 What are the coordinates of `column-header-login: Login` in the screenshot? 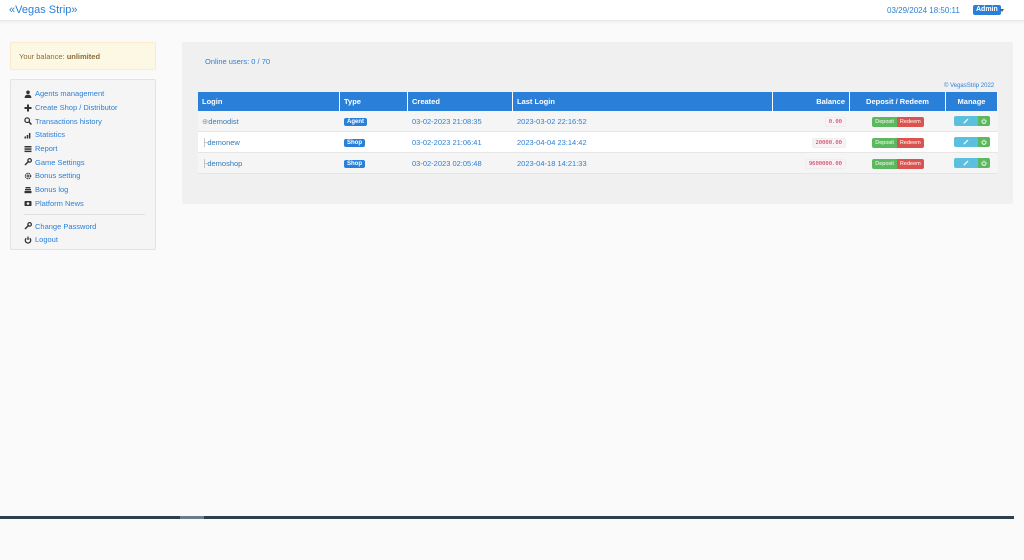 It's located at (269, 101).